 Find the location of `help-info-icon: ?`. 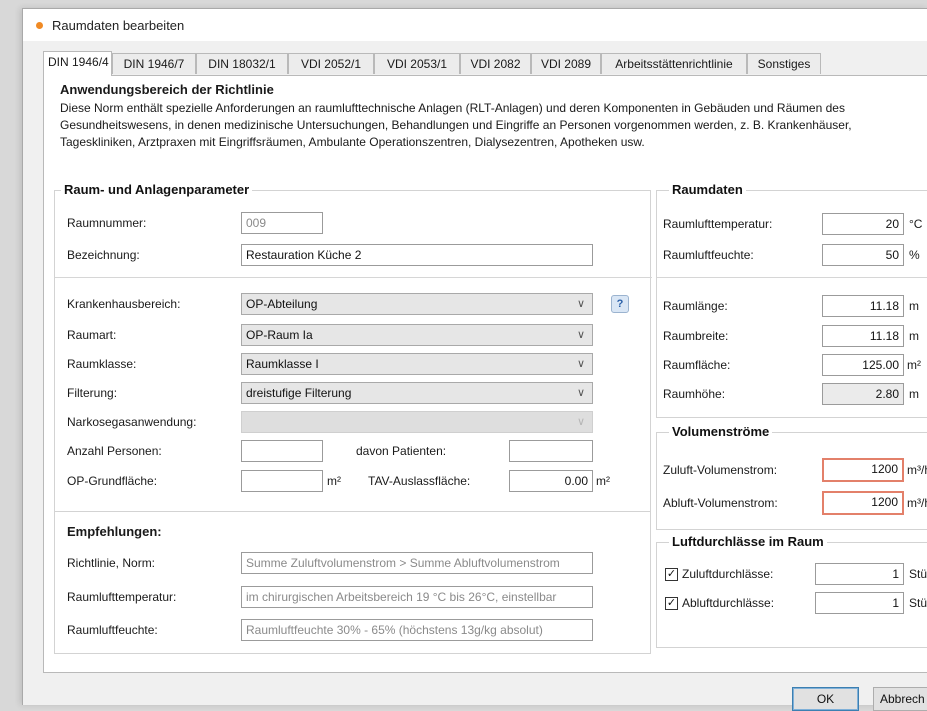

help-info-icon: ? is located at coordinates (620, 304).